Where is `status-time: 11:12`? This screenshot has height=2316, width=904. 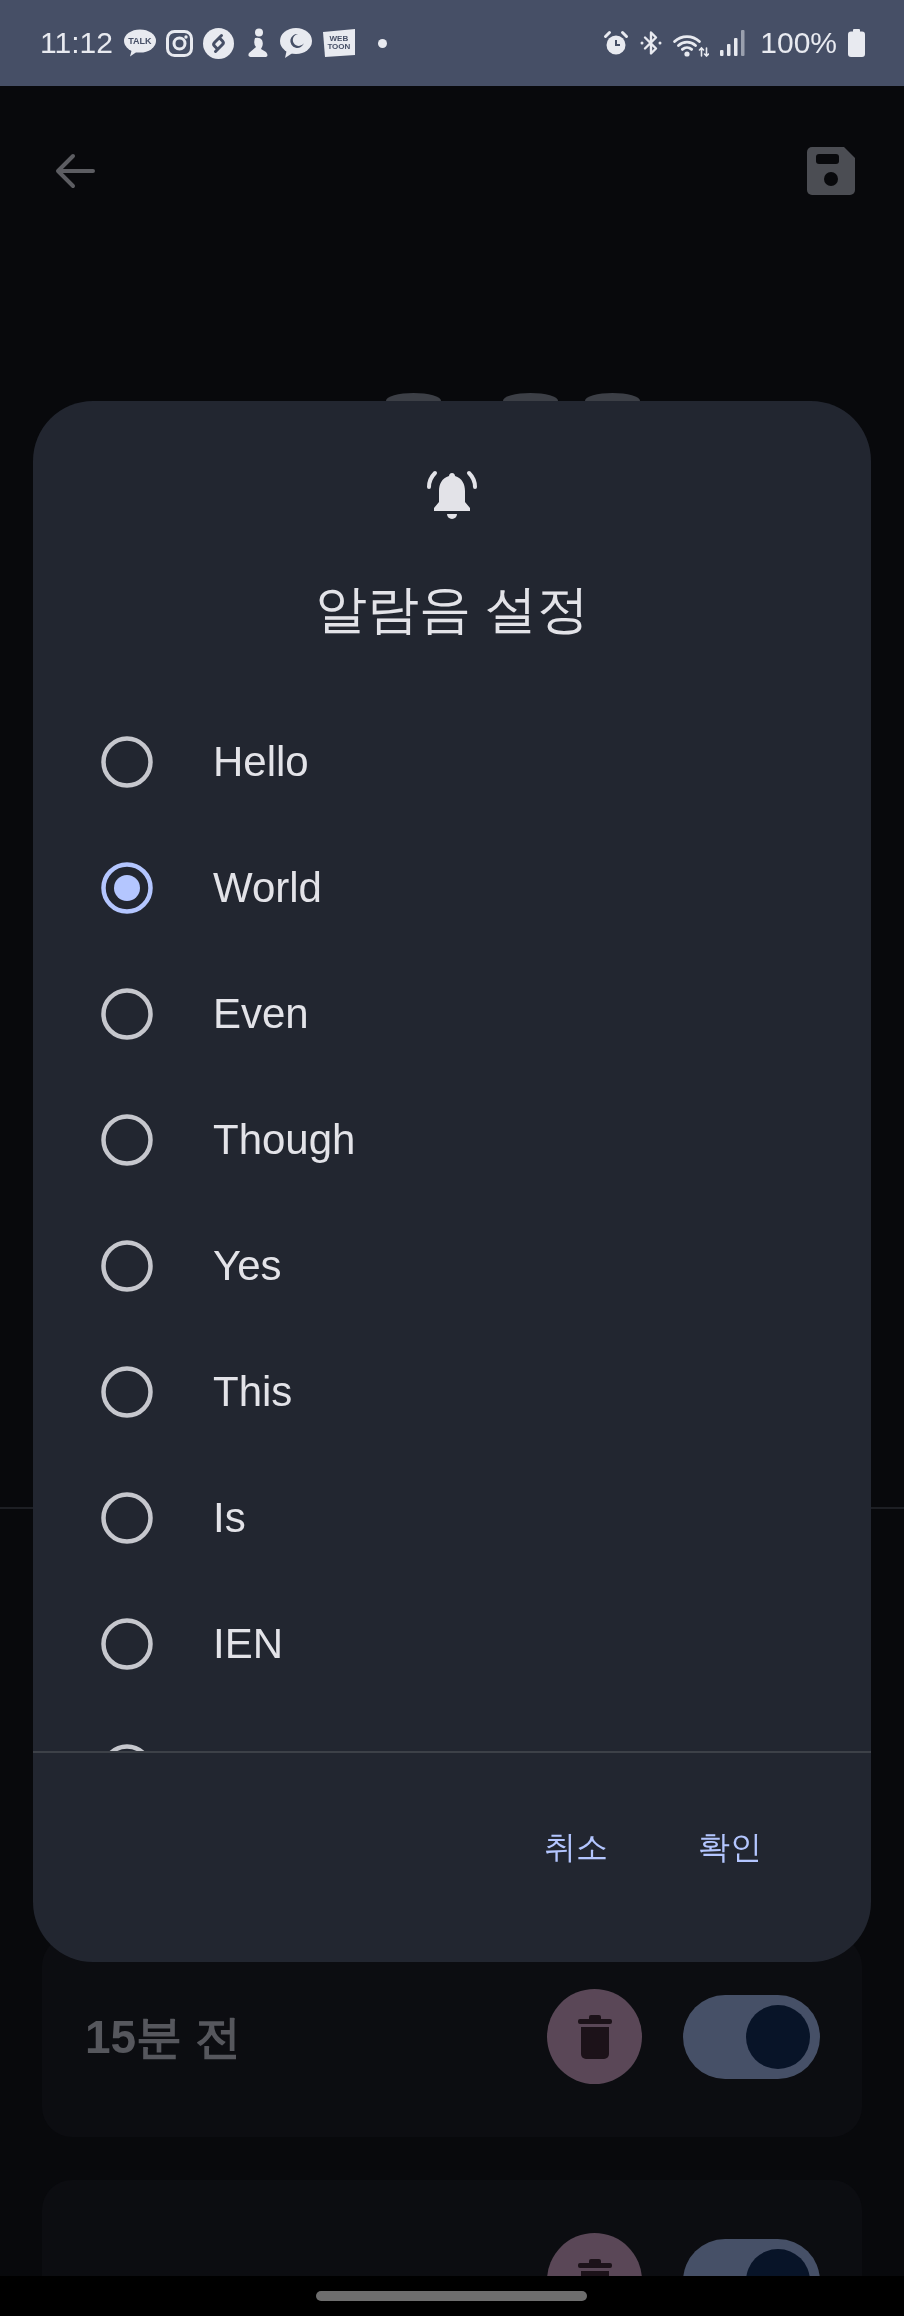 status-time: 11:12 is located at coordinates (76, 43).